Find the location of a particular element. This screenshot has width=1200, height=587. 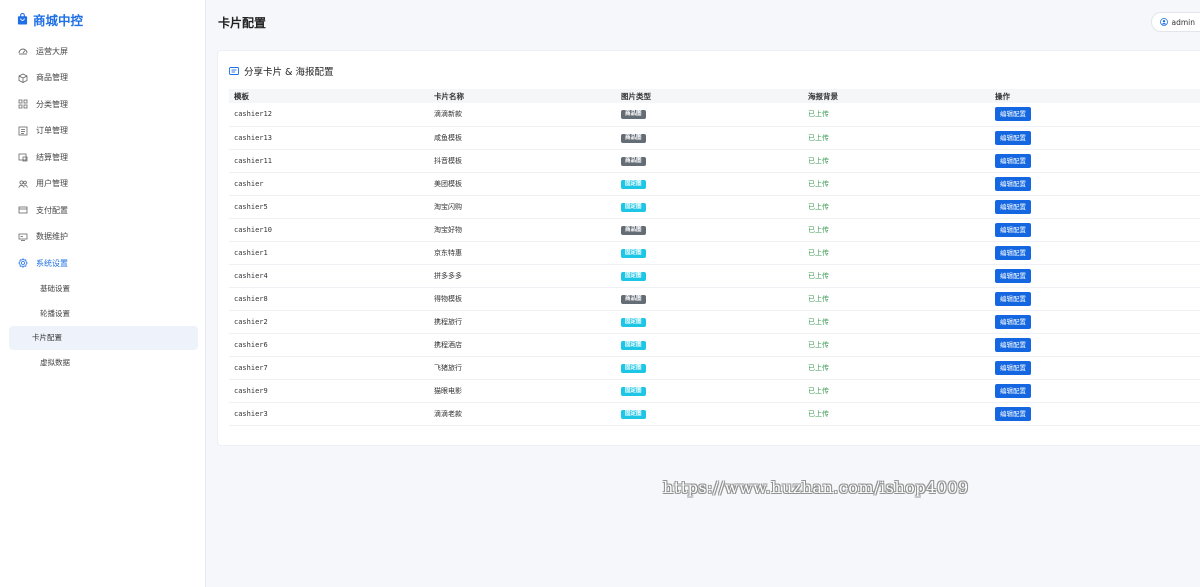

table-row: cashier5 淘宝闪购 固定图 已上传 编辑配置 is located at coordinates (714, 207).